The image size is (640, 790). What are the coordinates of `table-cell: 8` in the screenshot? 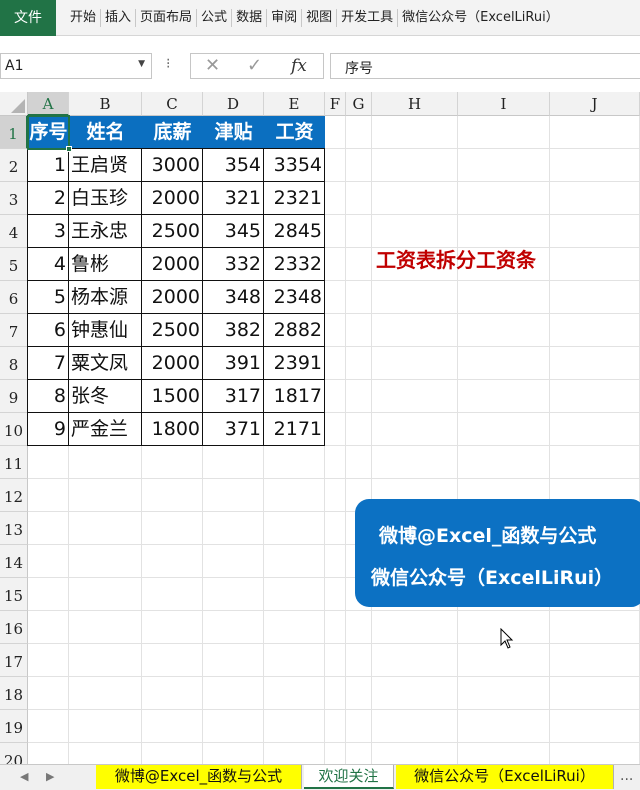 It's located at (48, 396).